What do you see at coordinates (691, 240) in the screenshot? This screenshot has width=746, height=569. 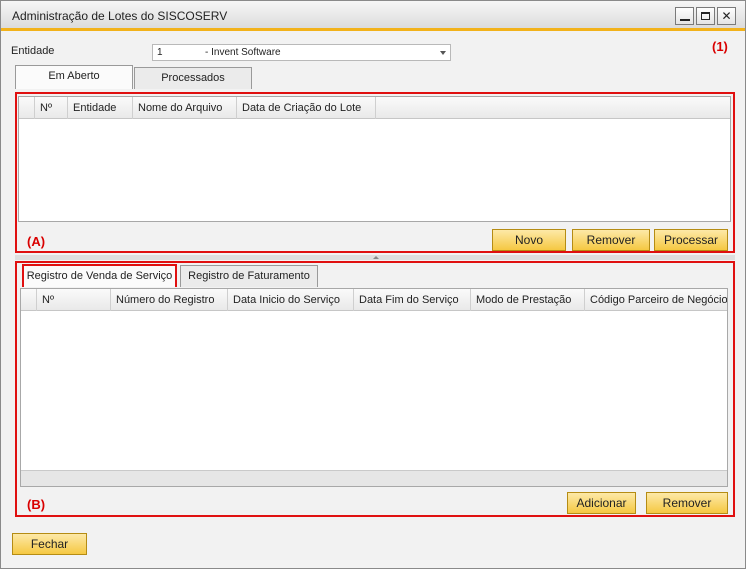 I see `process-button: Processar` at bounding box center [691, 240].